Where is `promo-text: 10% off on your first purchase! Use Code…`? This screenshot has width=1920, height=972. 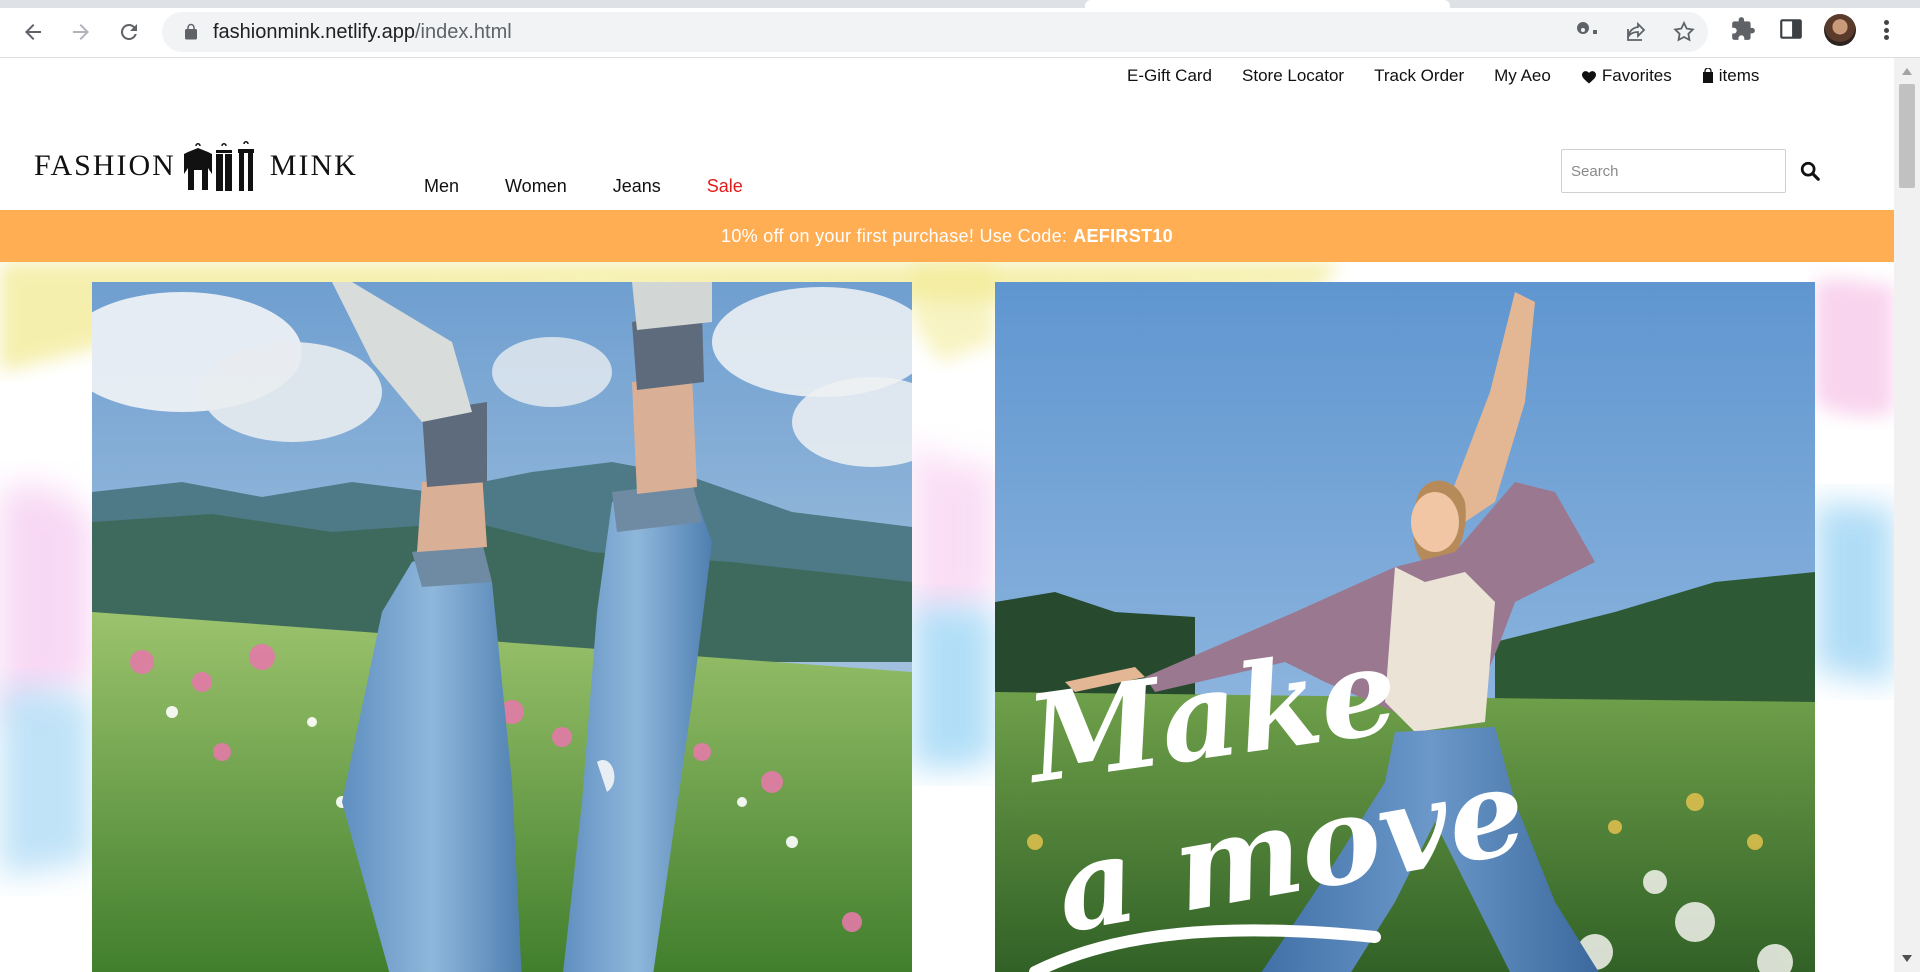 promo-text: 10% off on your first purchase! Use Code… is located at coordinates (894, 235).